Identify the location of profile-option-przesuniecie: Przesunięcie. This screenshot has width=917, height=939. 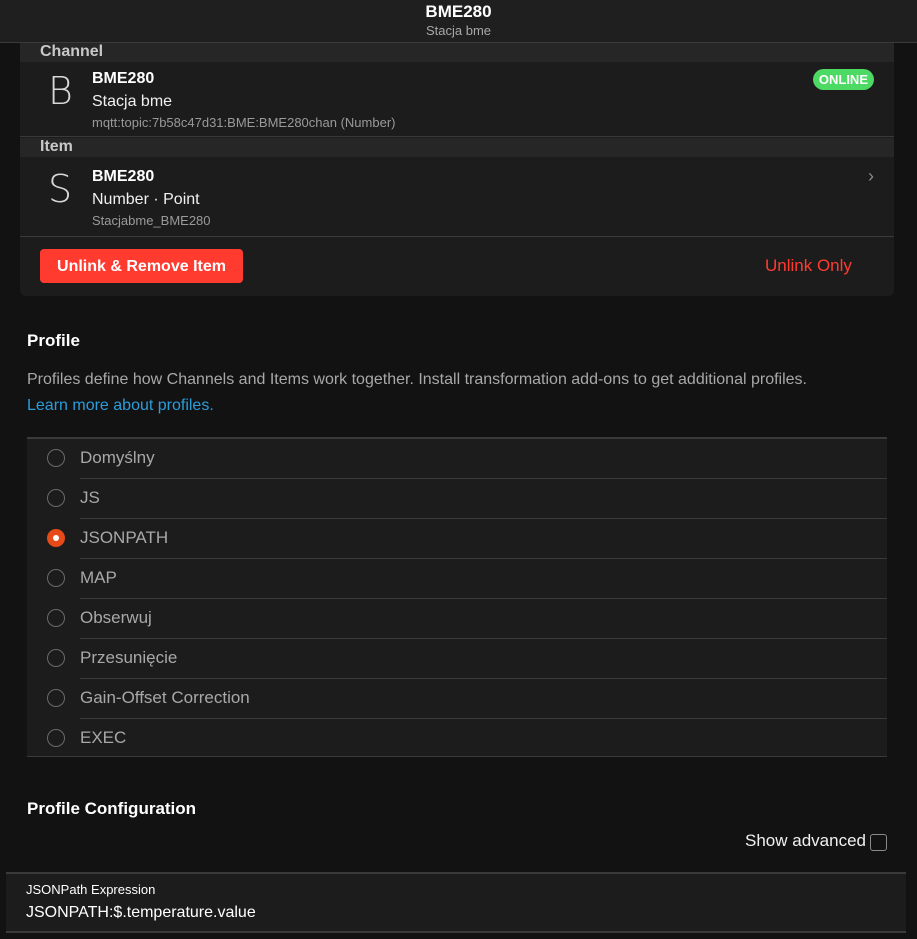
(457, 659).